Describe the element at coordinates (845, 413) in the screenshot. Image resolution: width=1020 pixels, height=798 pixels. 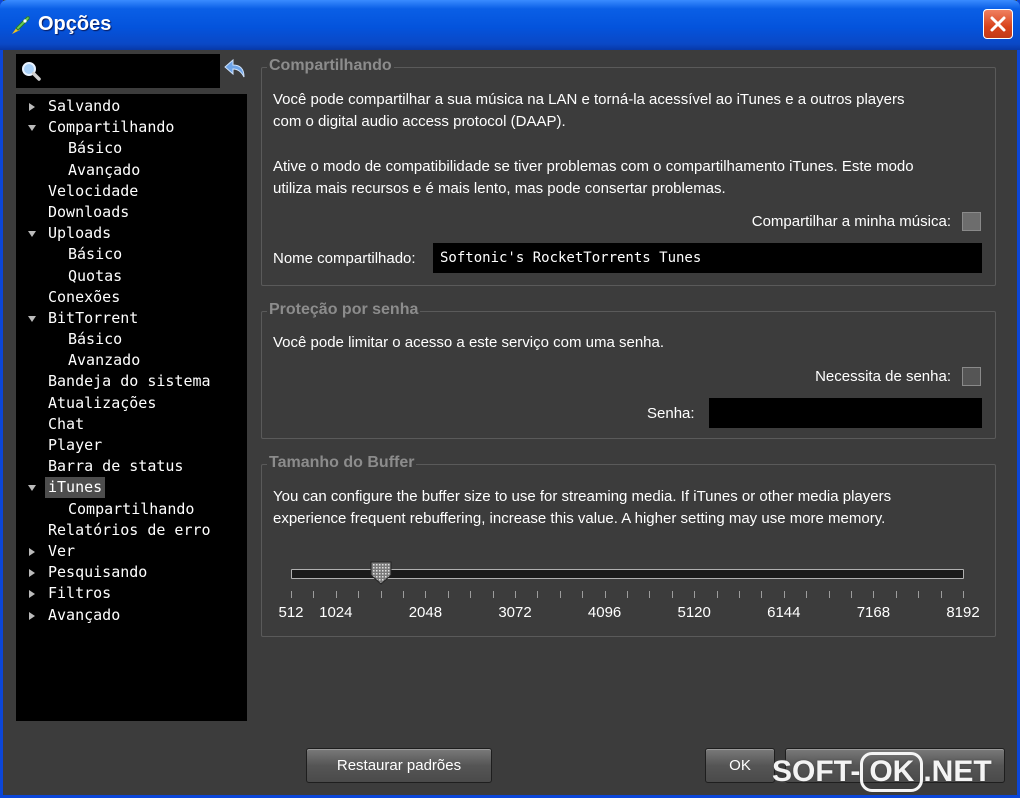
I see `password-field` at that location.